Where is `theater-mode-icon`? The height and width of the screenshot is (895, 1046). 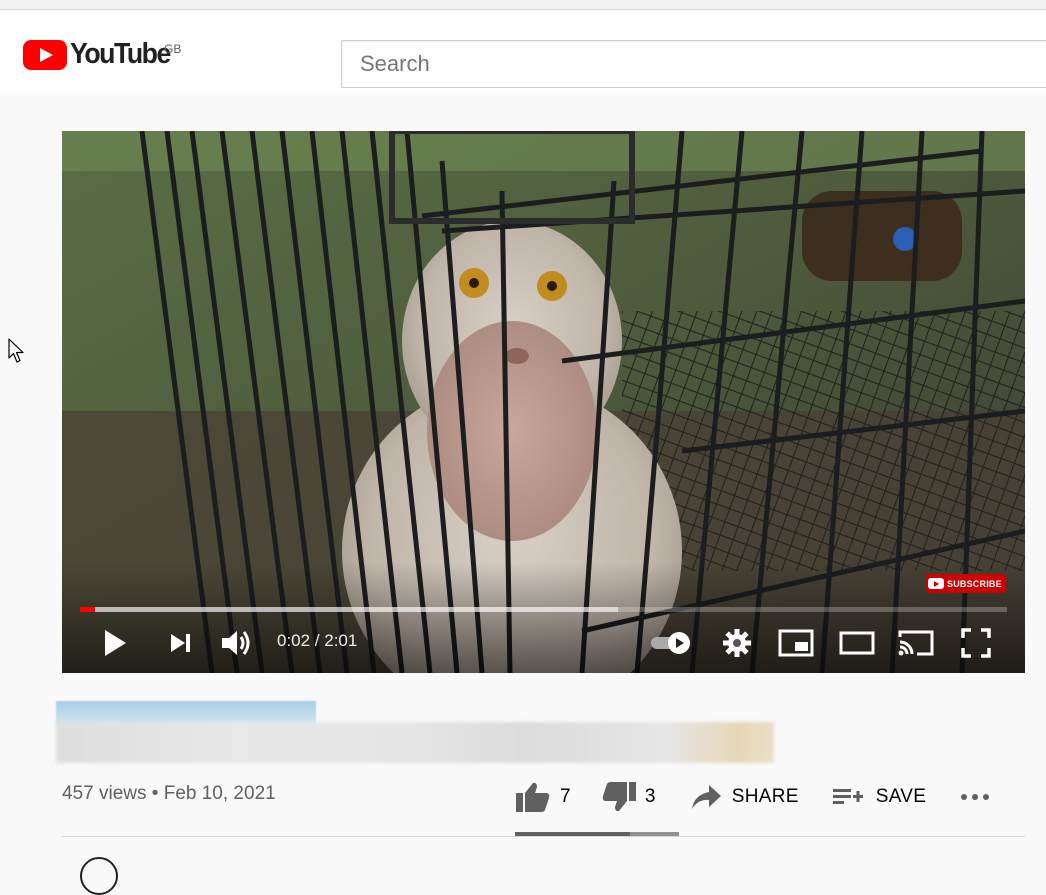
theater-mode-icon is located at coordinates (857, 643).